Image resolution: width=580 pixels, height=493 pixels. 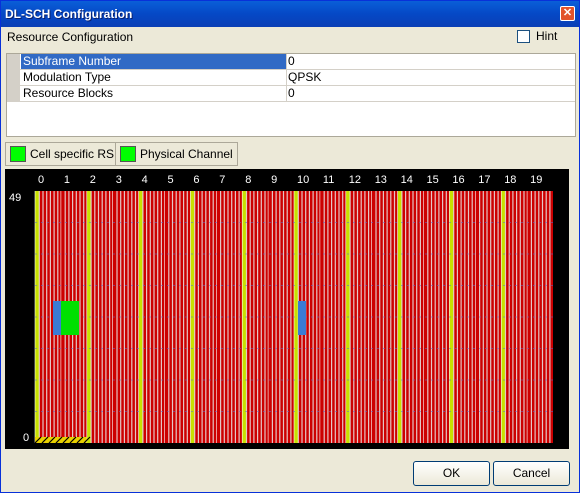 I want to click on column-label: 5, so click(x=171, y=180).